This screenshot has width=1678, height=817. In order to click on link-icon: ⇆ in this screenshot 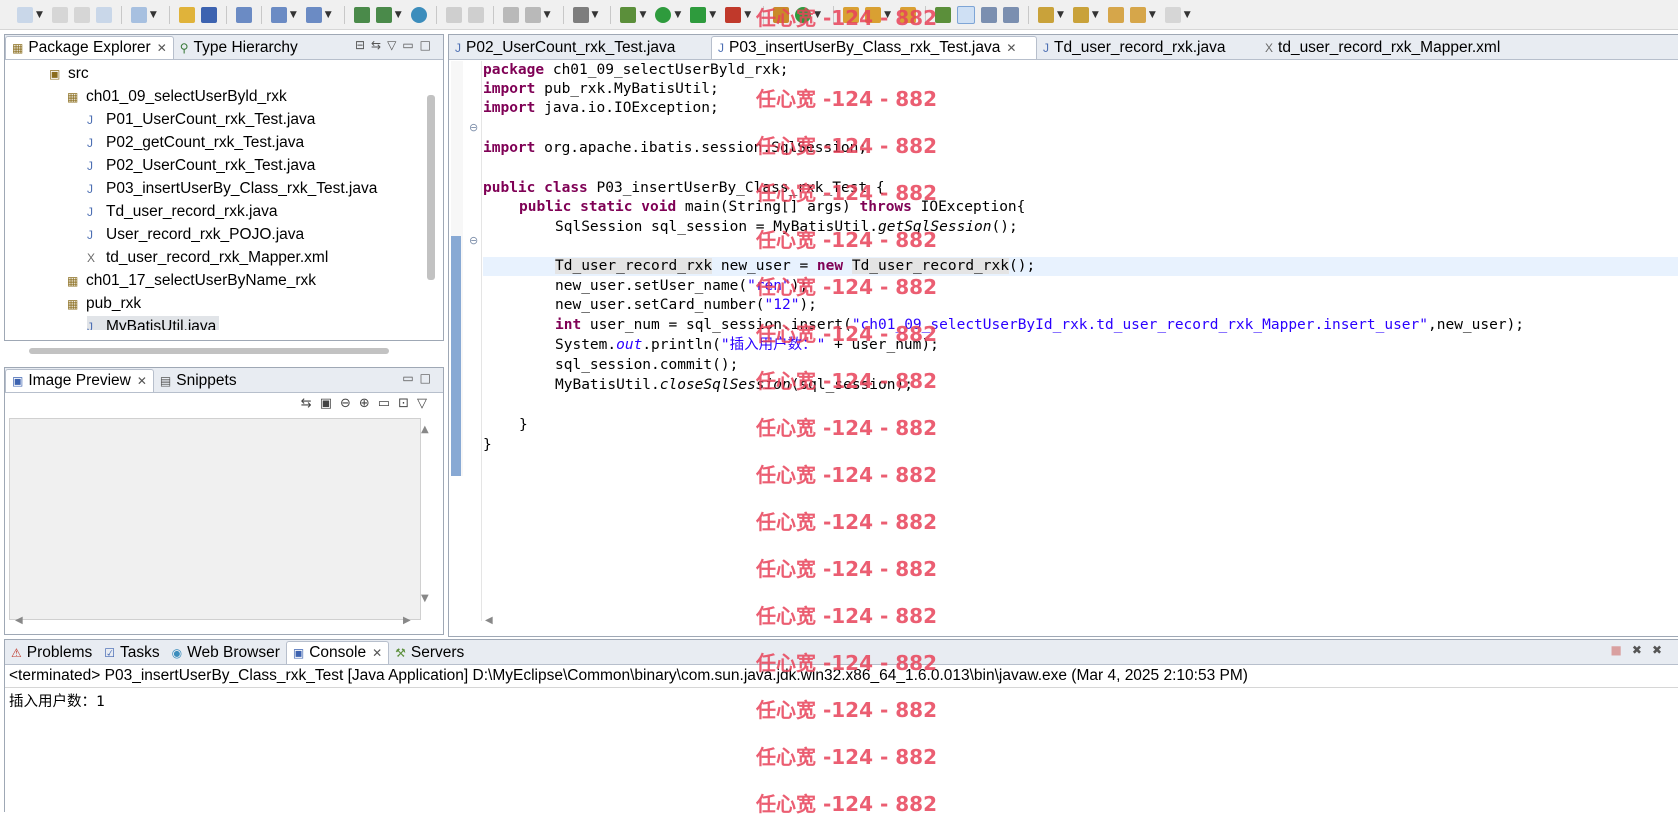, I will do `click(310, 403)`.